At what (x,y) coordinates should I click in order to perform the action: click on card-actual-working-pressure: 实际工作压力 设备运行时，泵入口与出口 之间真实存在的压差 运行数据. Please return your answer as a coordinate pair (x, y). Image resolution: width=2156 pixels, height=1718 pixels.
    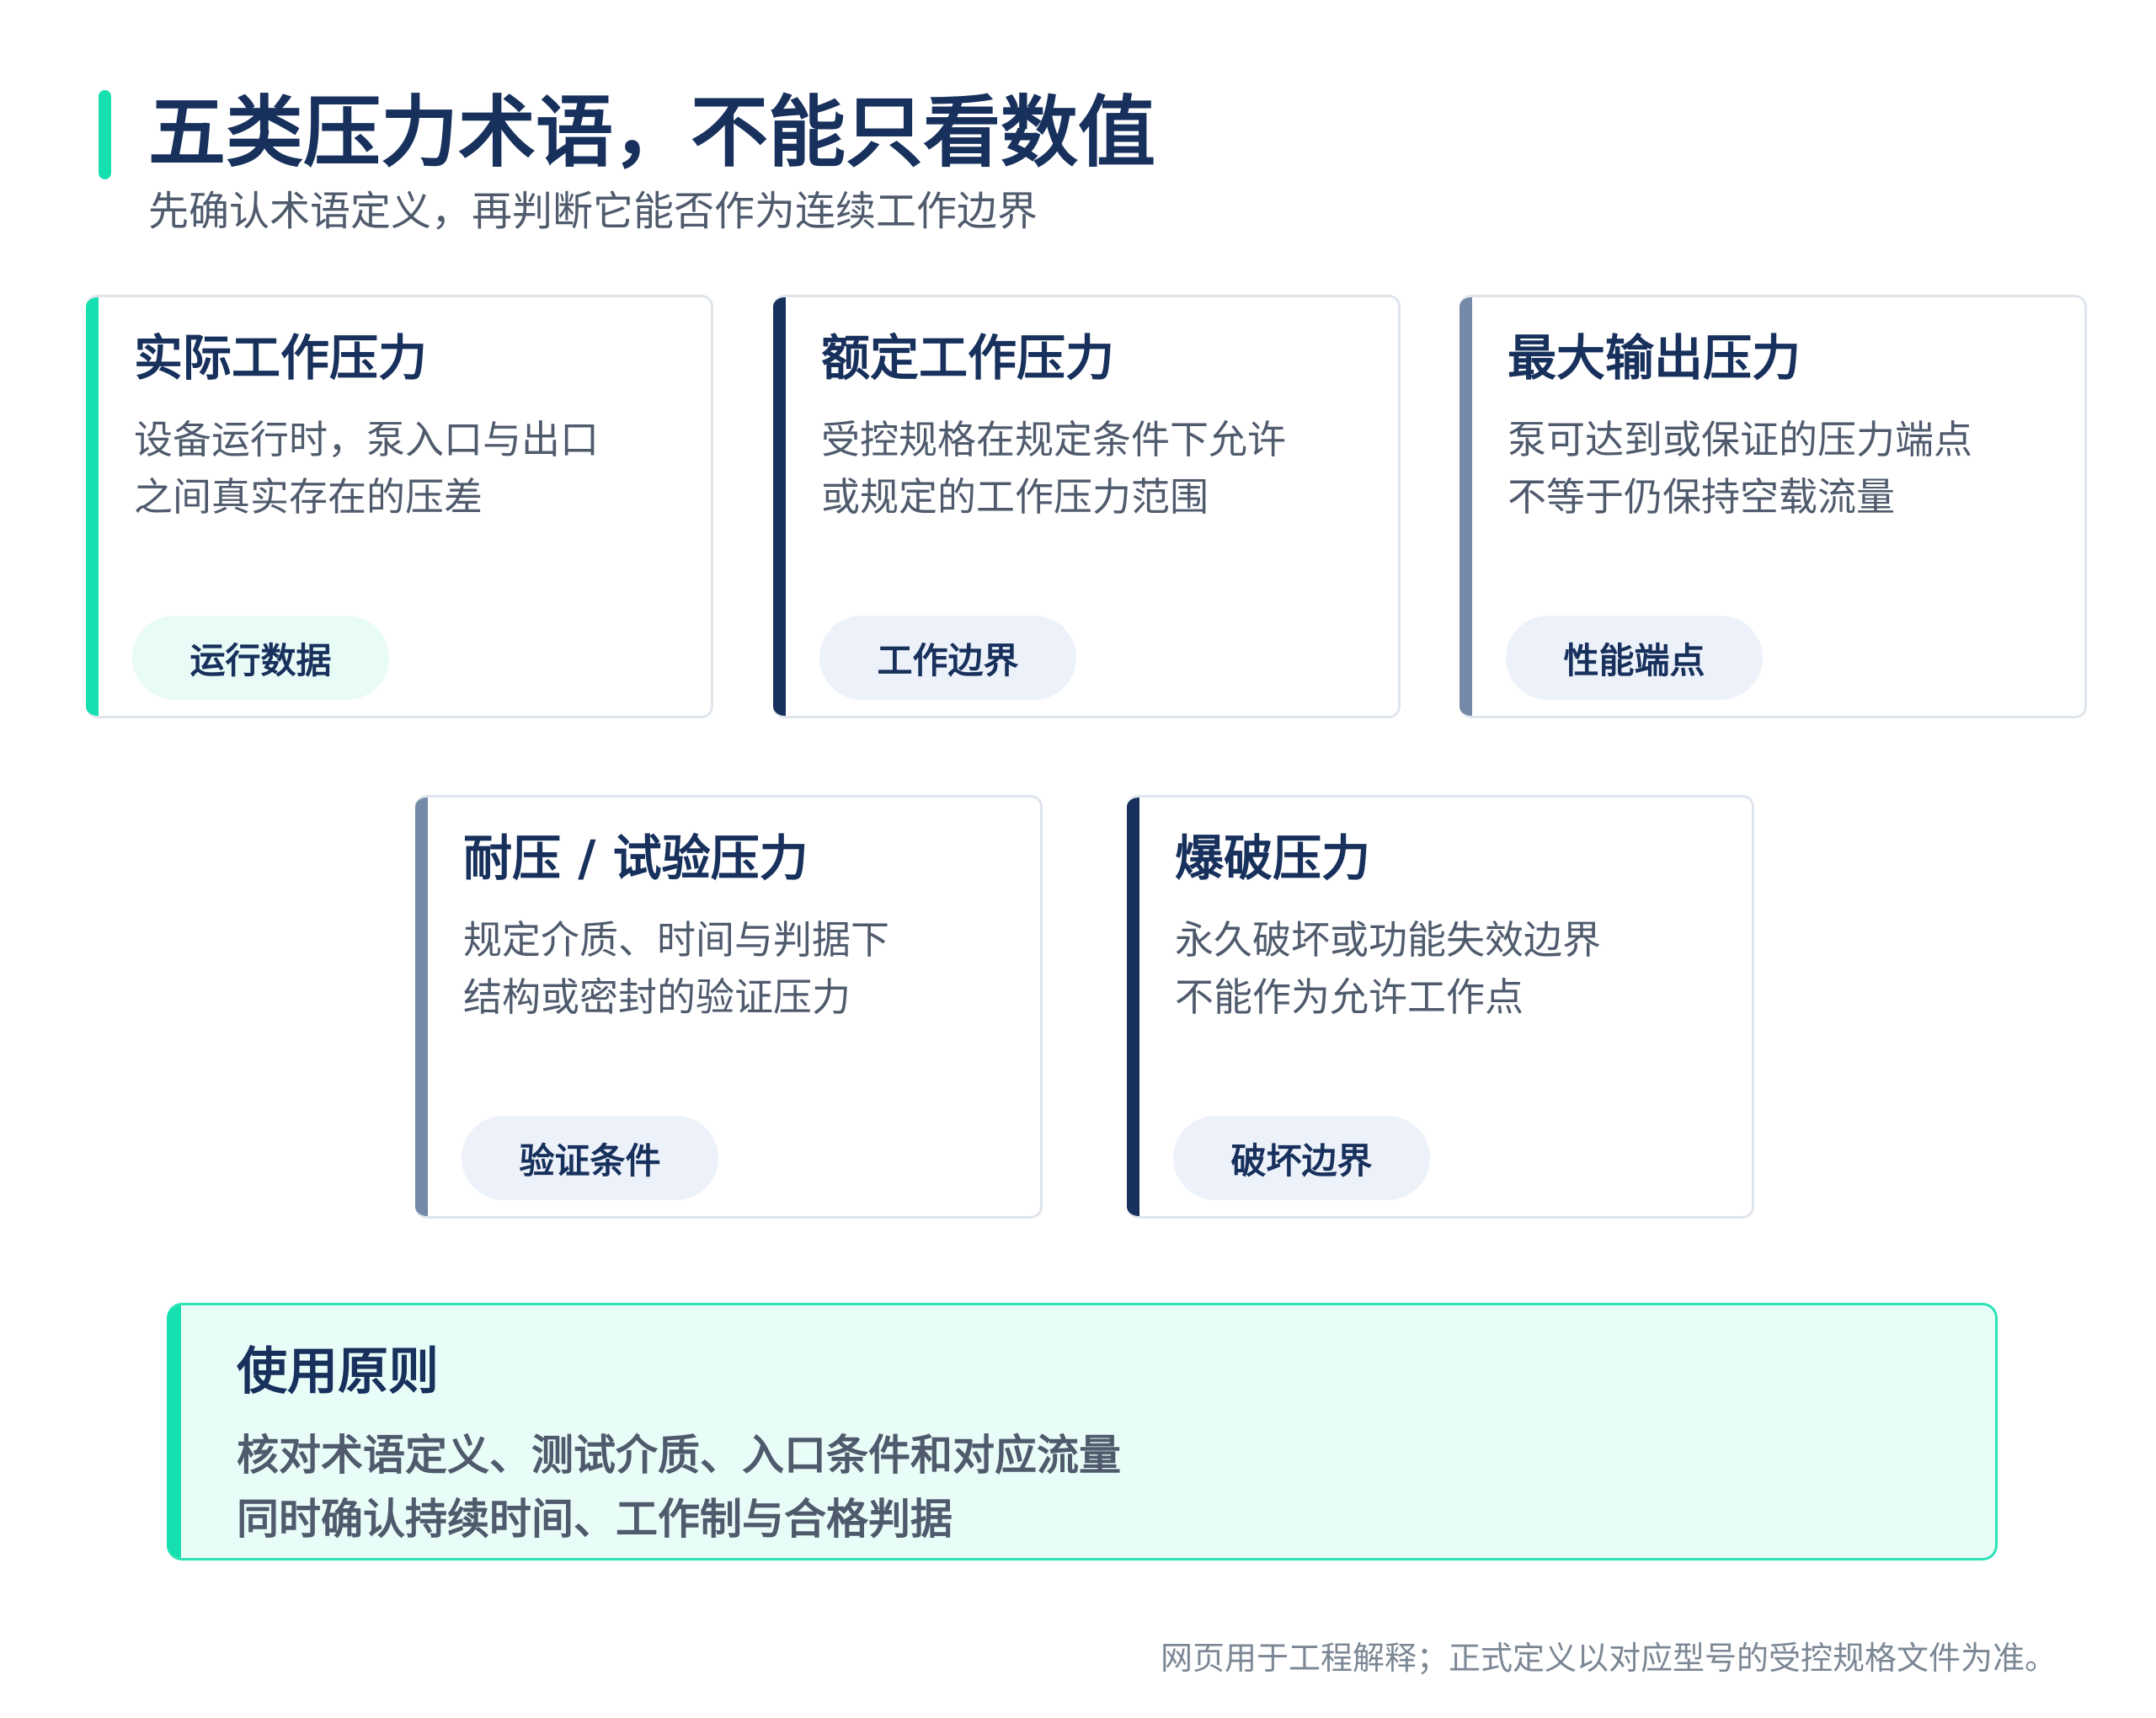
    Looking at the image, I should click on (399, 506).